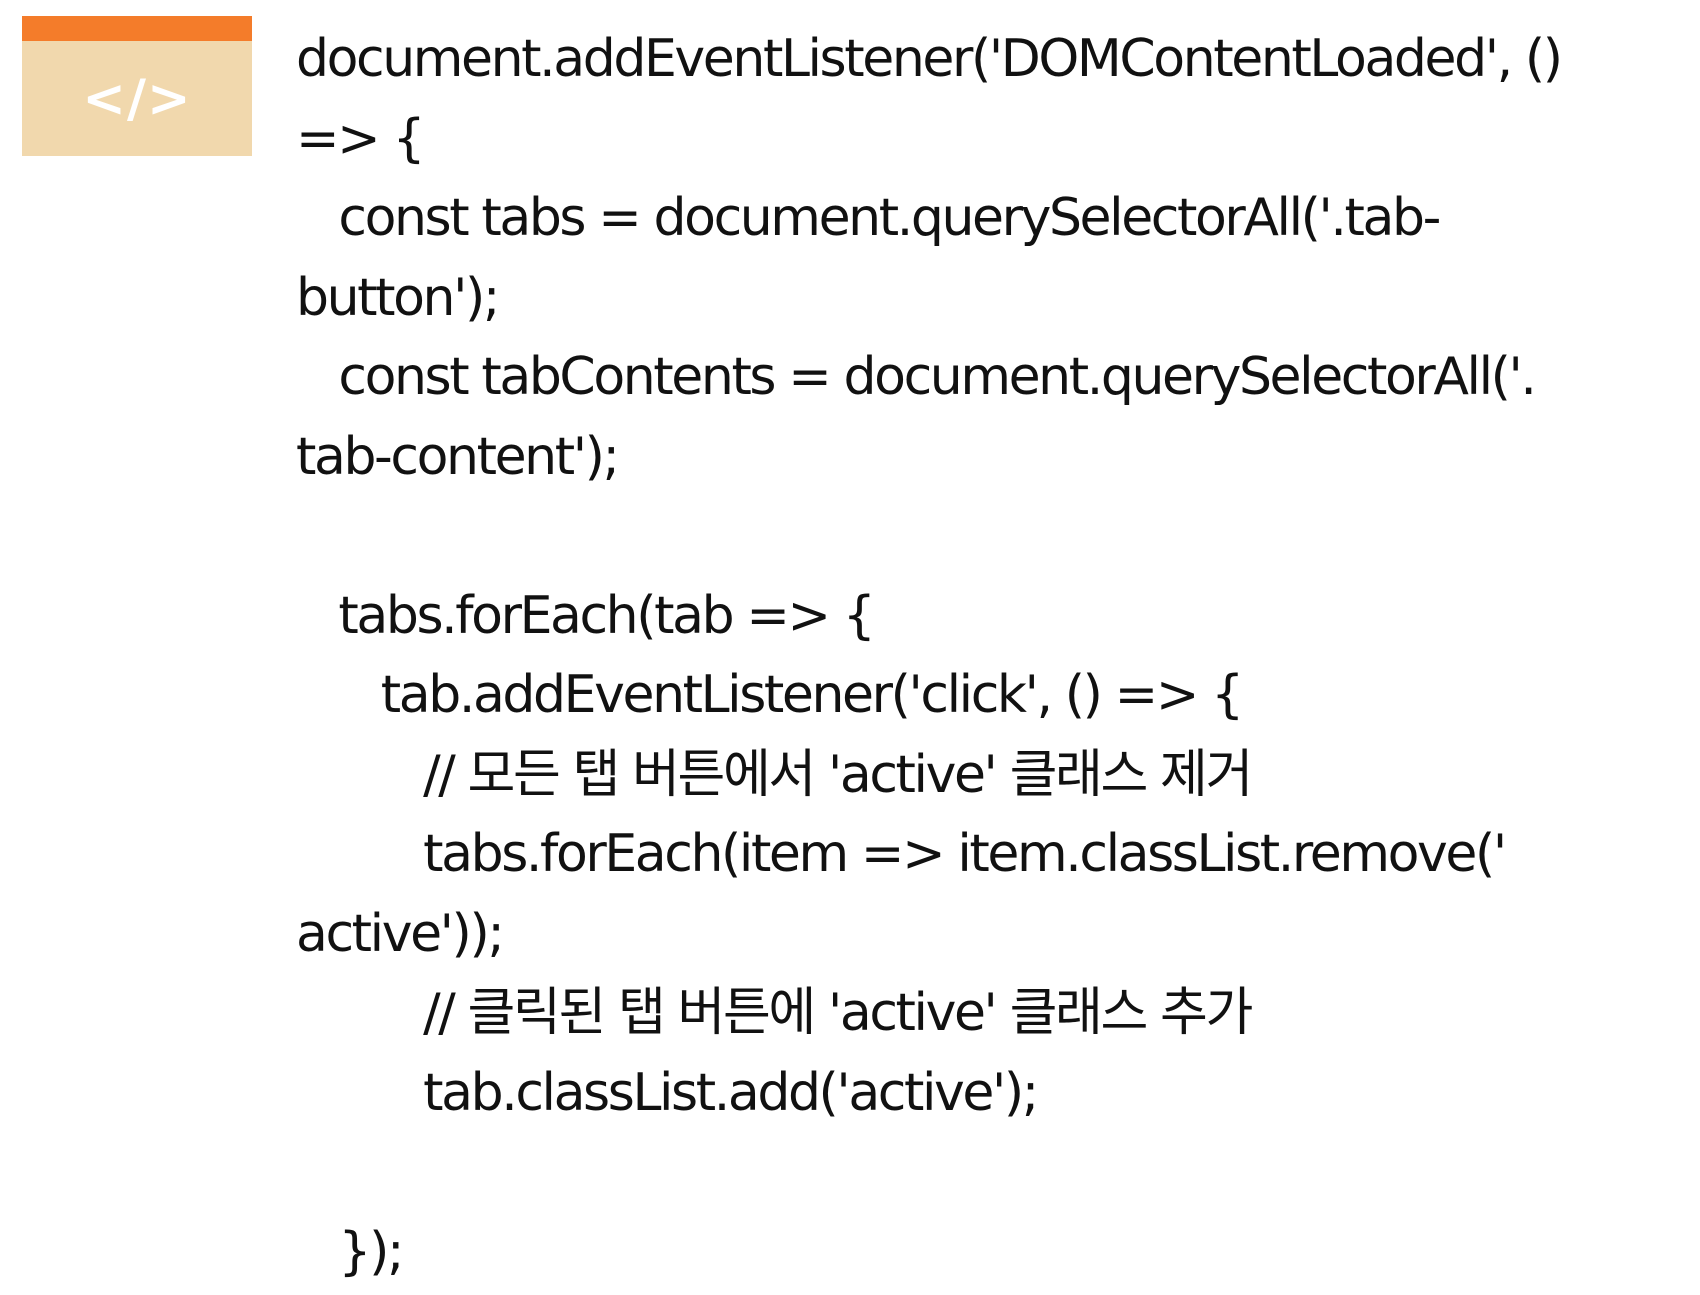 Image resolution: width=1700 pixels, height=1295 pixels. Describe the element at coordinates (770, 695) in the screenshot. I see `code-line: tab.addEventListener('click', () => {` at that location.